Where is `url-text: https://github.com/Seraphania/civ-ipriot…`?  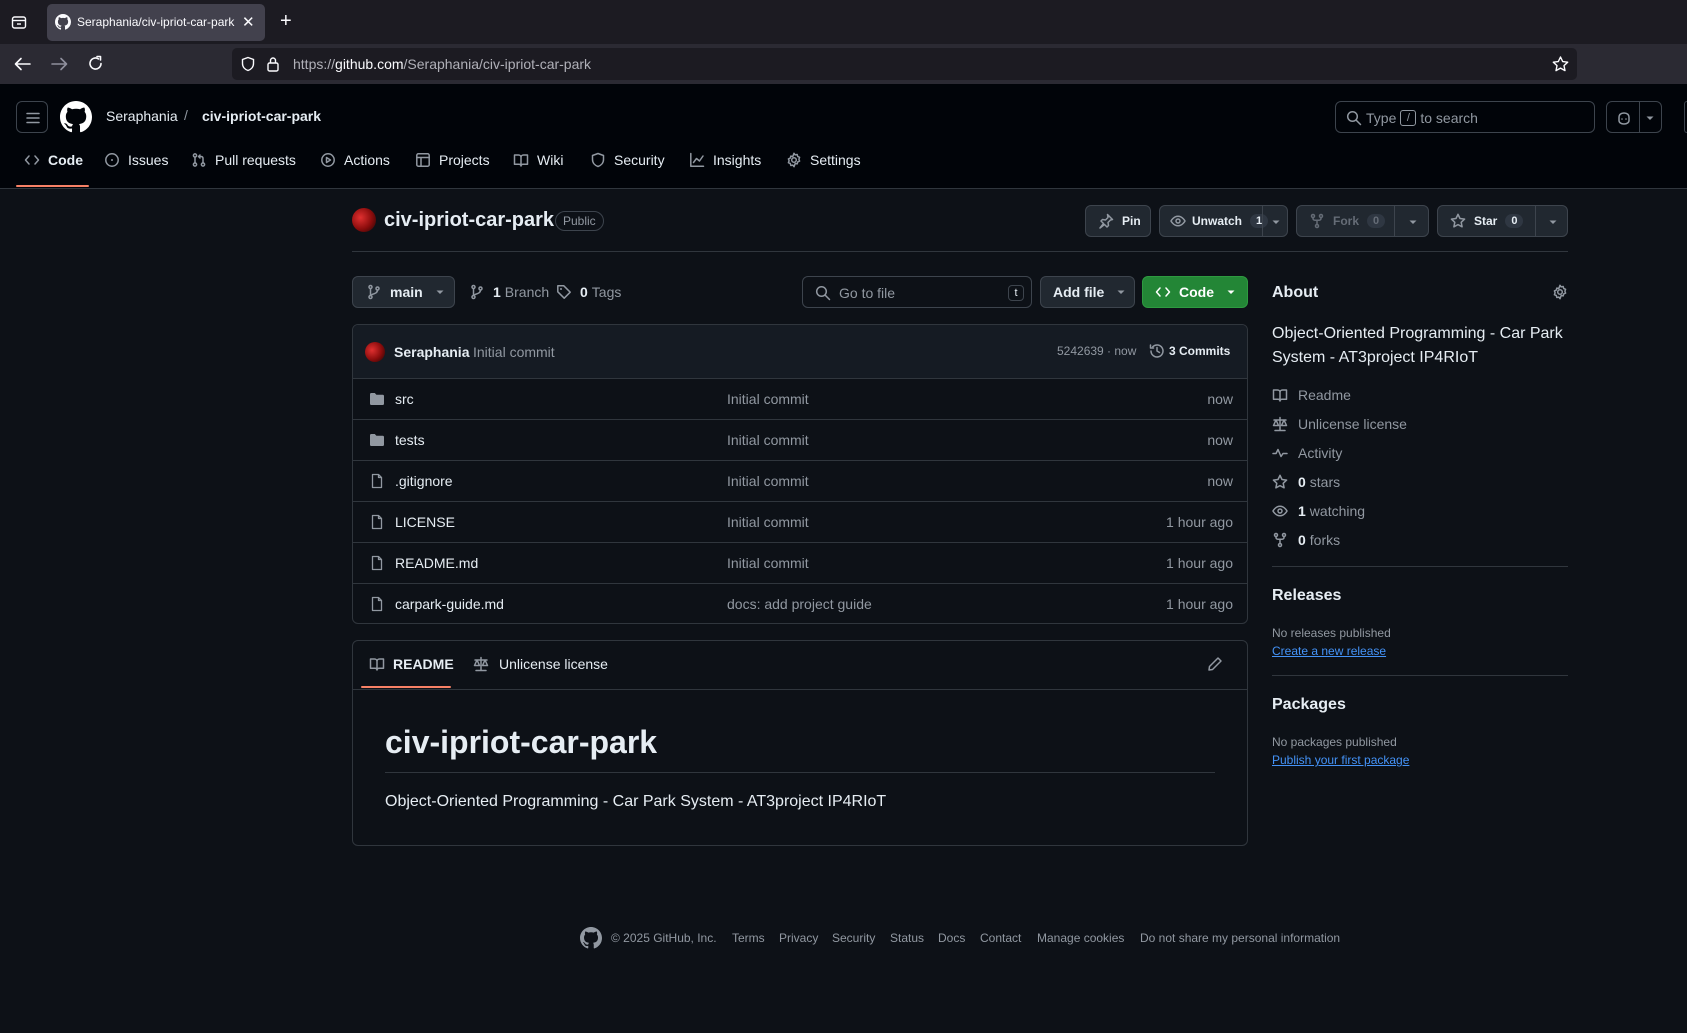 url-text: https://github.com/Seraphania/civ-ipriot… is located at coordinates (442, 64).